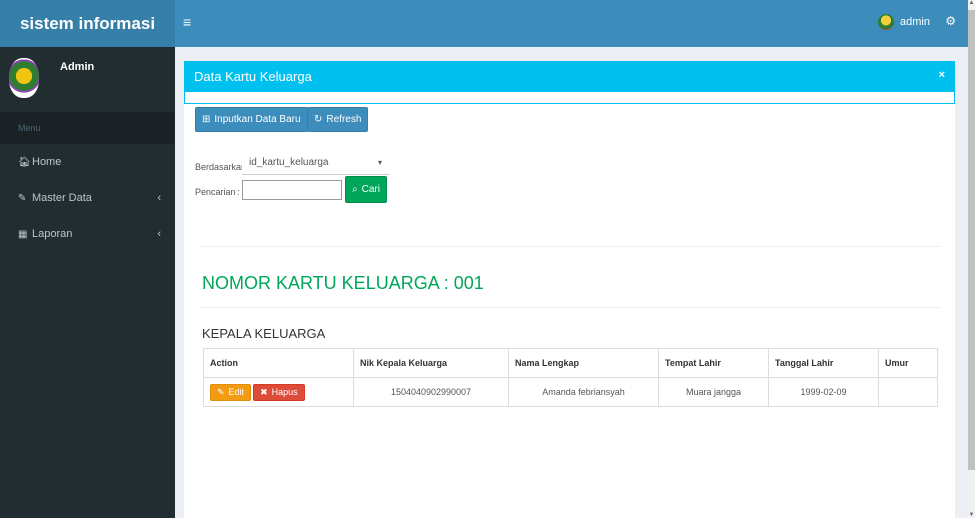 The width and height of the screenshot is (975, 518). I want to click on add-new-label: Inputkan Data Baru, so click(257, 119).